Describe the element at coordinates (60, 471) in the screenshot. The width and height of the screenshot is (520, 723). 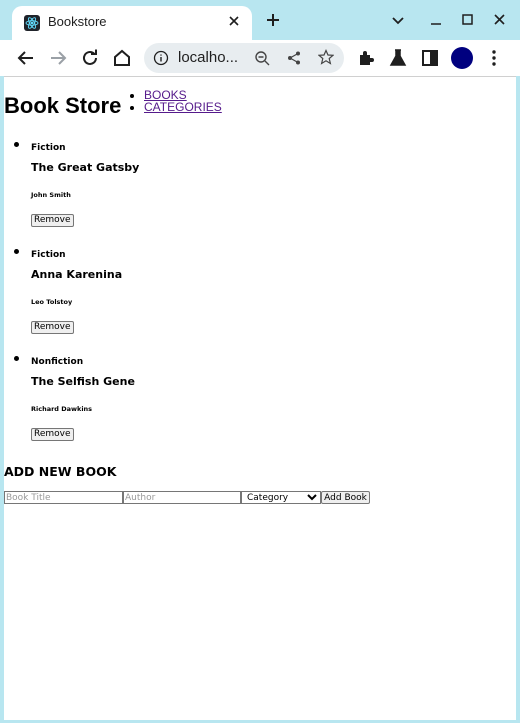
I see `add-book-heading: ADD NEW BOOK` at that location.